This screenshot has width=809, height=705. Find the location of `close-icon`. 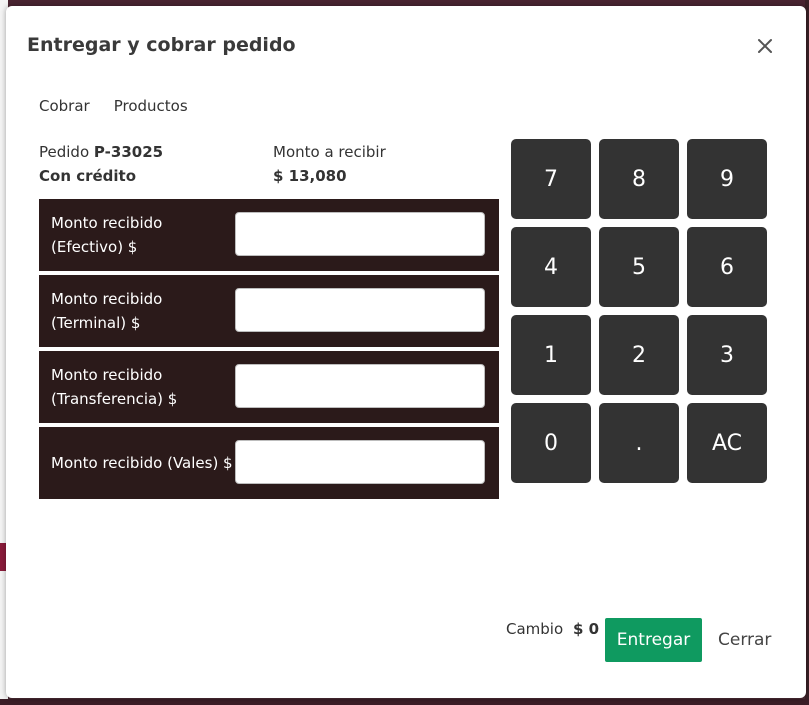

close-icon is located at coordinates (765, 46).